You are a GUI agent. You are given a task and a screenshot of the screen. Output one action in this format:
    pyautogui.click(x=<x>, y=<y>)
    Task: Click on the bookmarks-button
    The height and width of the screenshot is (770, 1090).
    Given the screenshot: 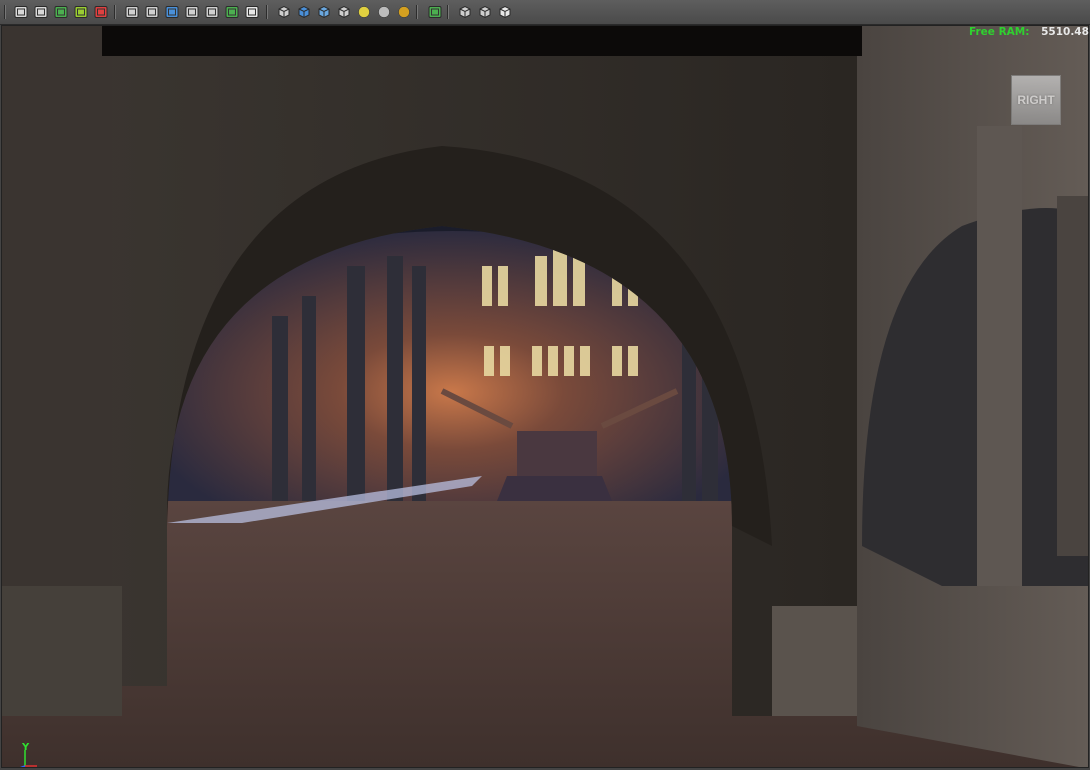 What is the action you would take?
    pyautogui.click(x=61, y=12)
    